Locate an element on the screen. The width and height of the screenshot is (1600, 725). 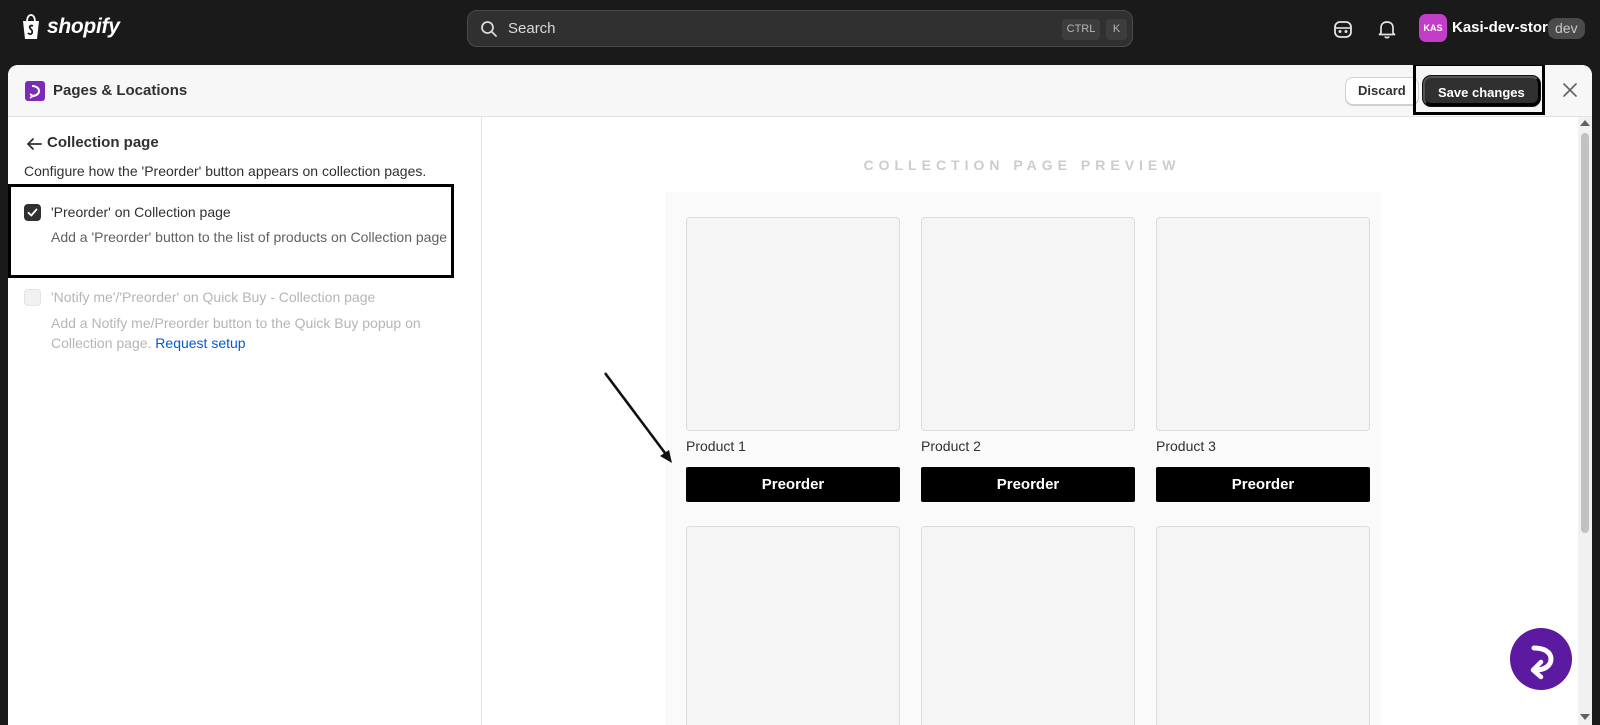
app-chat-button is located at coordinates (1541, 659).